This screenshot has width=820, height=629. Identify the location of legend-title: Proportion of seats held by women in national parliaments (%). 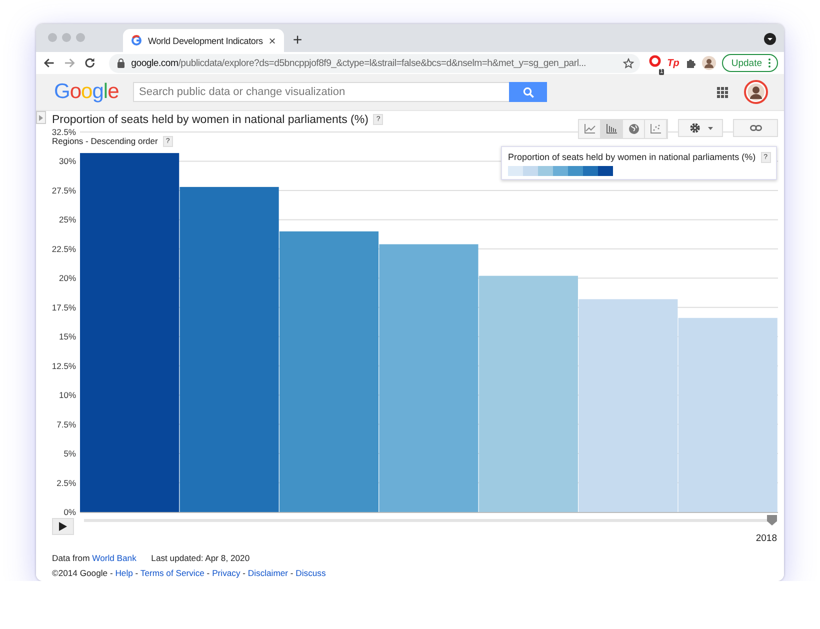
(632, 157).